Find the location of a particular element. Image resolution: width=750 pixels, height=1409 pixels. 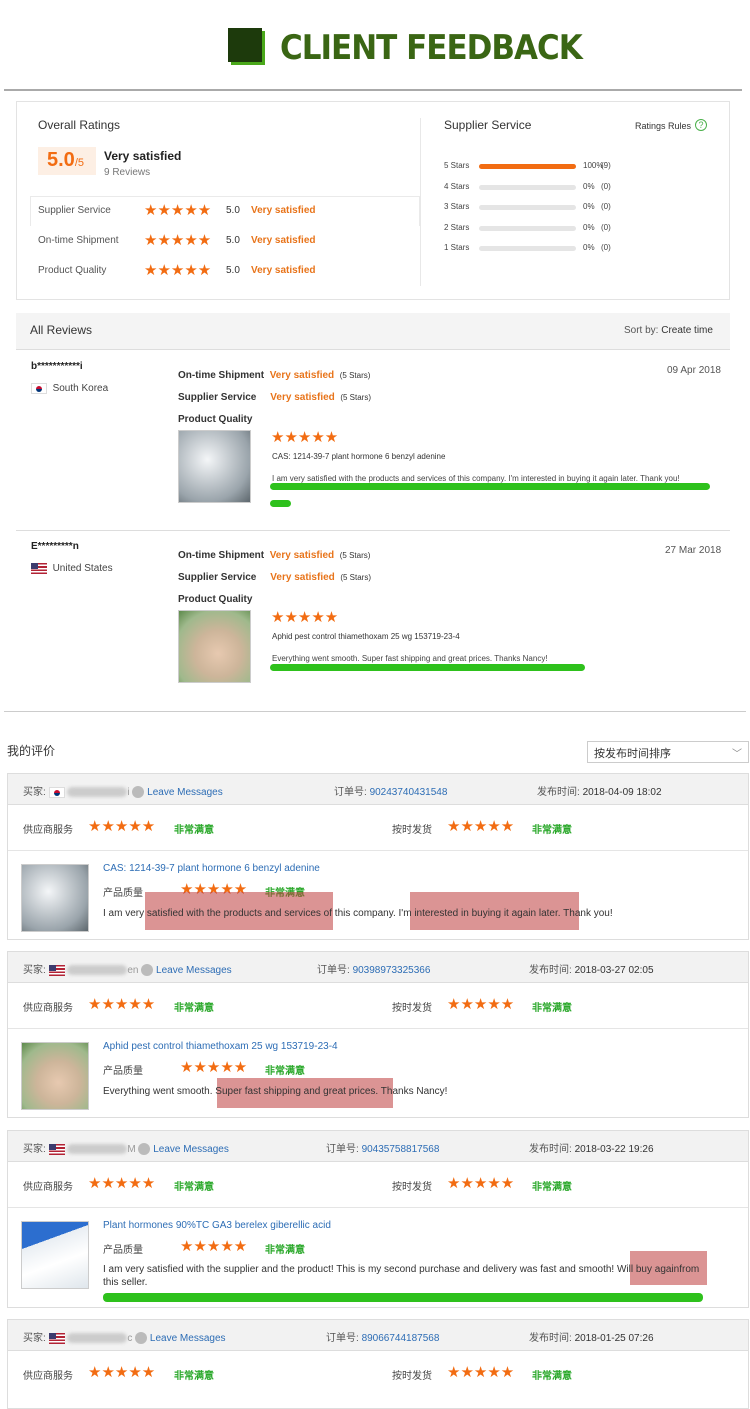

star-bar-count: (9) is located at coordinates (606, 165).